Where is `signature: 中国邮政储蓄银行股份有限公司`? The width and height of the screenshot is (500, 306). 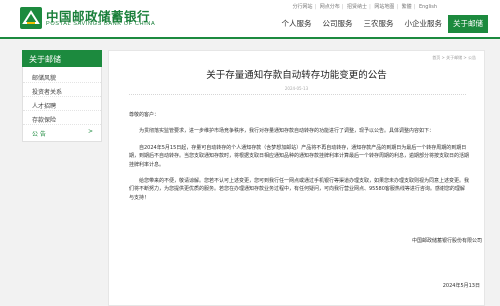 signature: 中国邮政储蓄银行股份有限公司 is located at coordinates (446, 241).